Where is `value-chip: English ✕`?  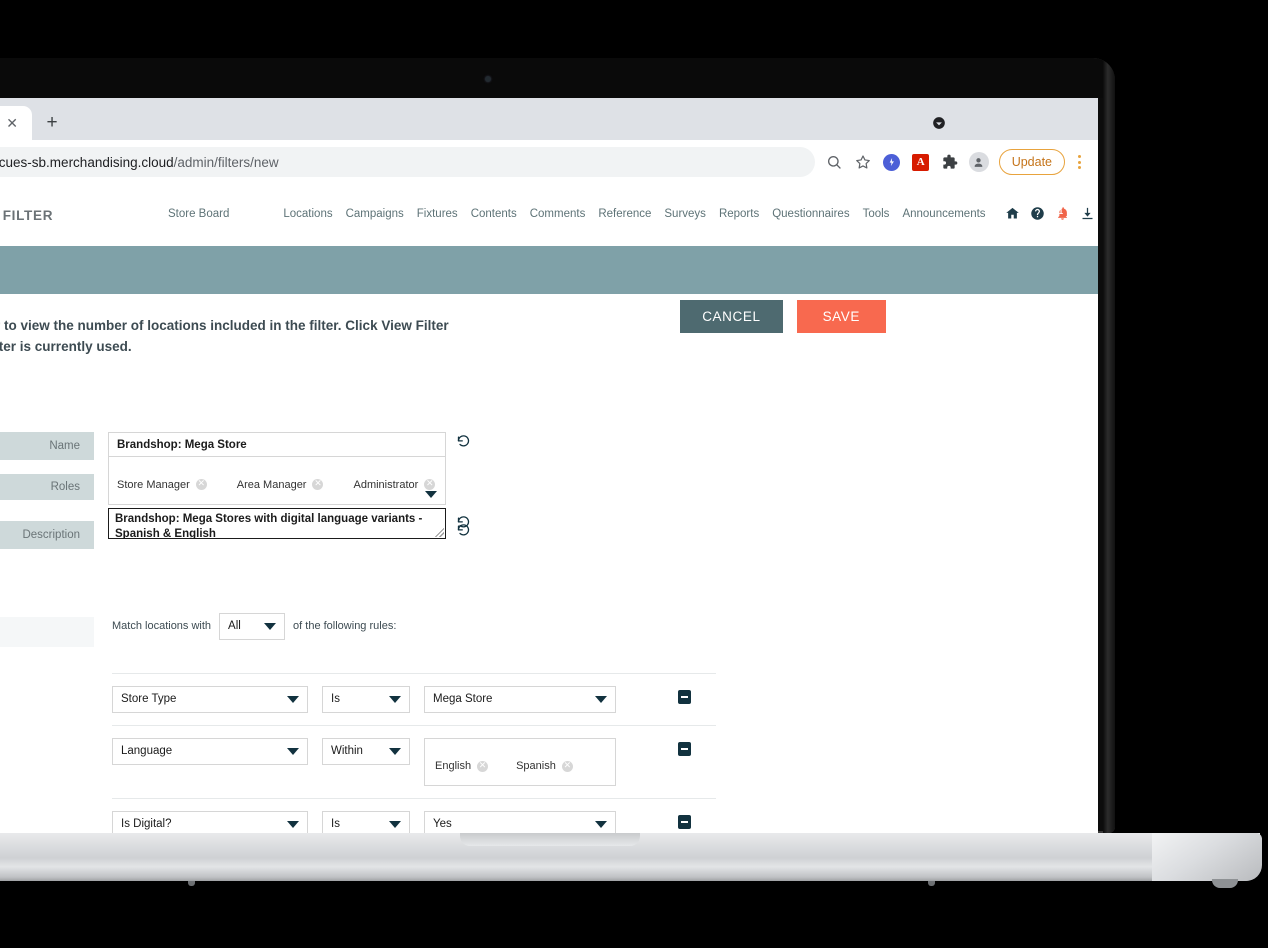
value-chip: English ✕ is located at coordinates (462, 766).